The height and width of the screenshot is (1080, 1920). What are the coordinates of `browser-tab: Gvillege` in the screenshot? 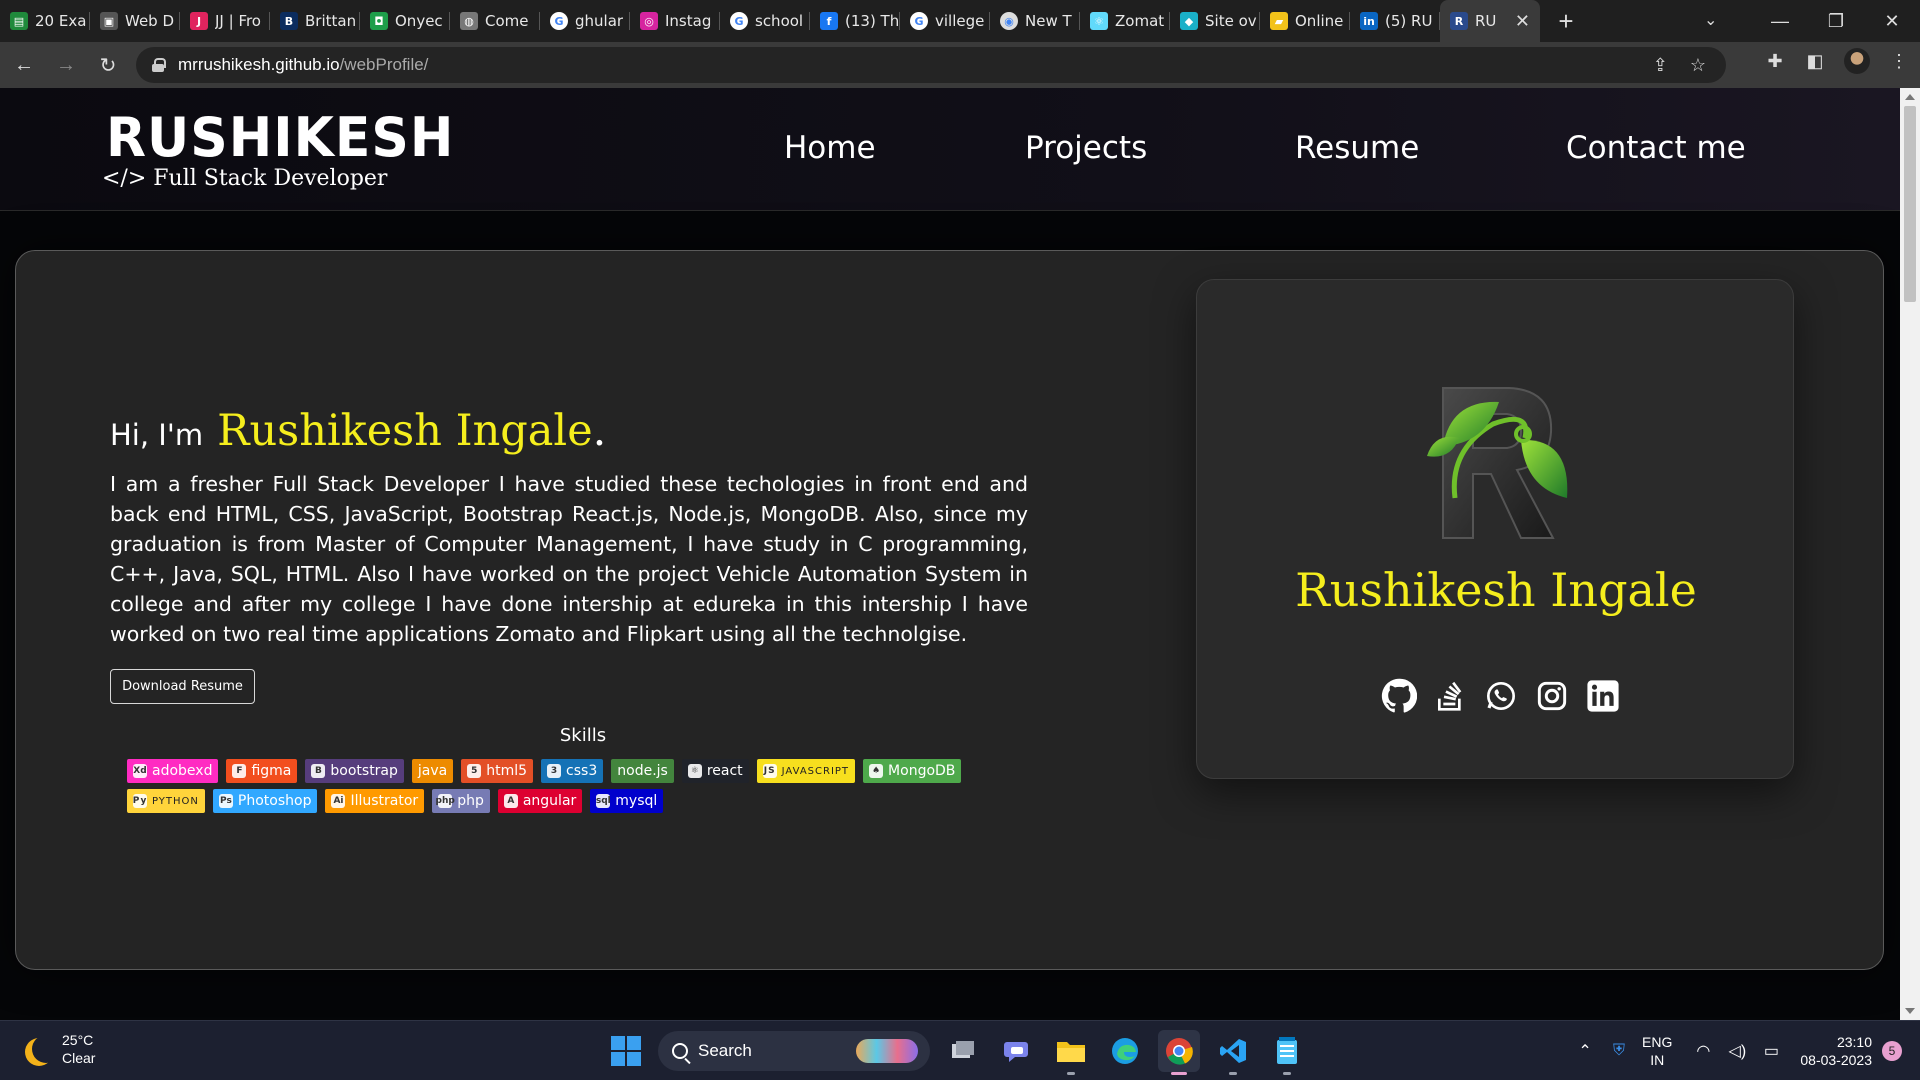 It's located at (945, 21).